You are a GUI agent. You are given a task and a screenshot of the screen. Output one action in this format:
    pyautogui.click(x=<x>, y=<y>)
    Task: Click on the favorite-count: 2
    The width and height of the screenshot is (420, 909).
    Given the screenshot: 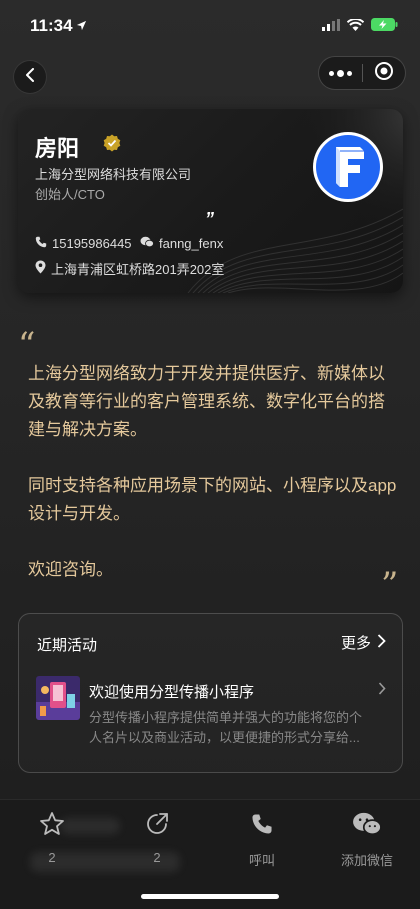 What is the action you would take?
    pyautogui.click(x=52, y=857)
    